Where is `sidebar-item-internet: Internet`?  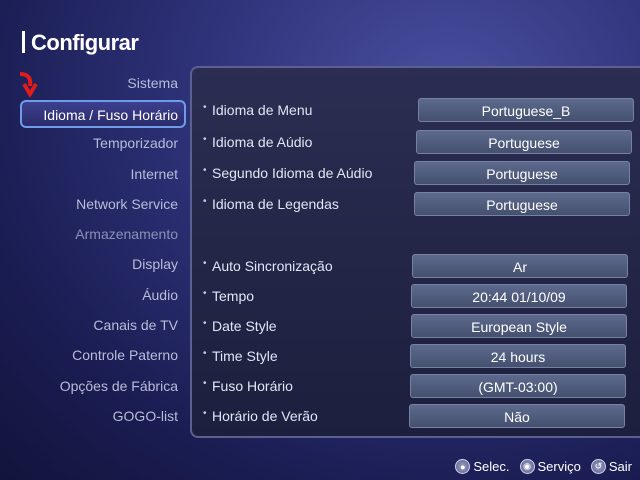
sidebar-item-internet: Internet is located at coordinates (93, 174).